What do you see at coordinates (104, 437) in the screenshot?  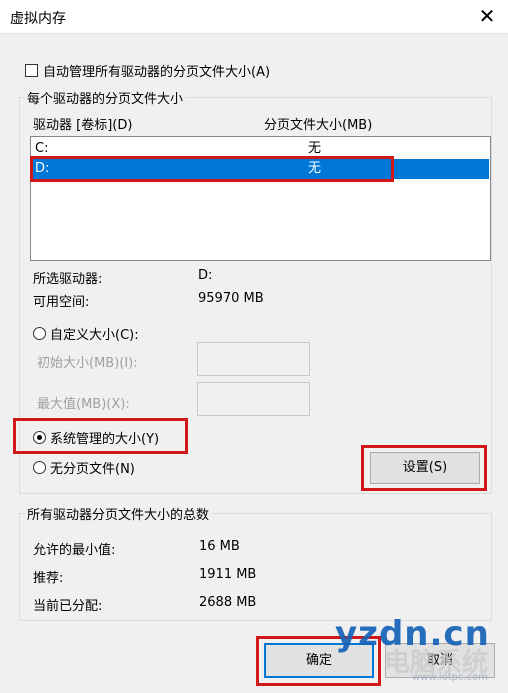 I see `system-managed-label: 系统管理的大小(Y)` at bounding box center [104, 437].